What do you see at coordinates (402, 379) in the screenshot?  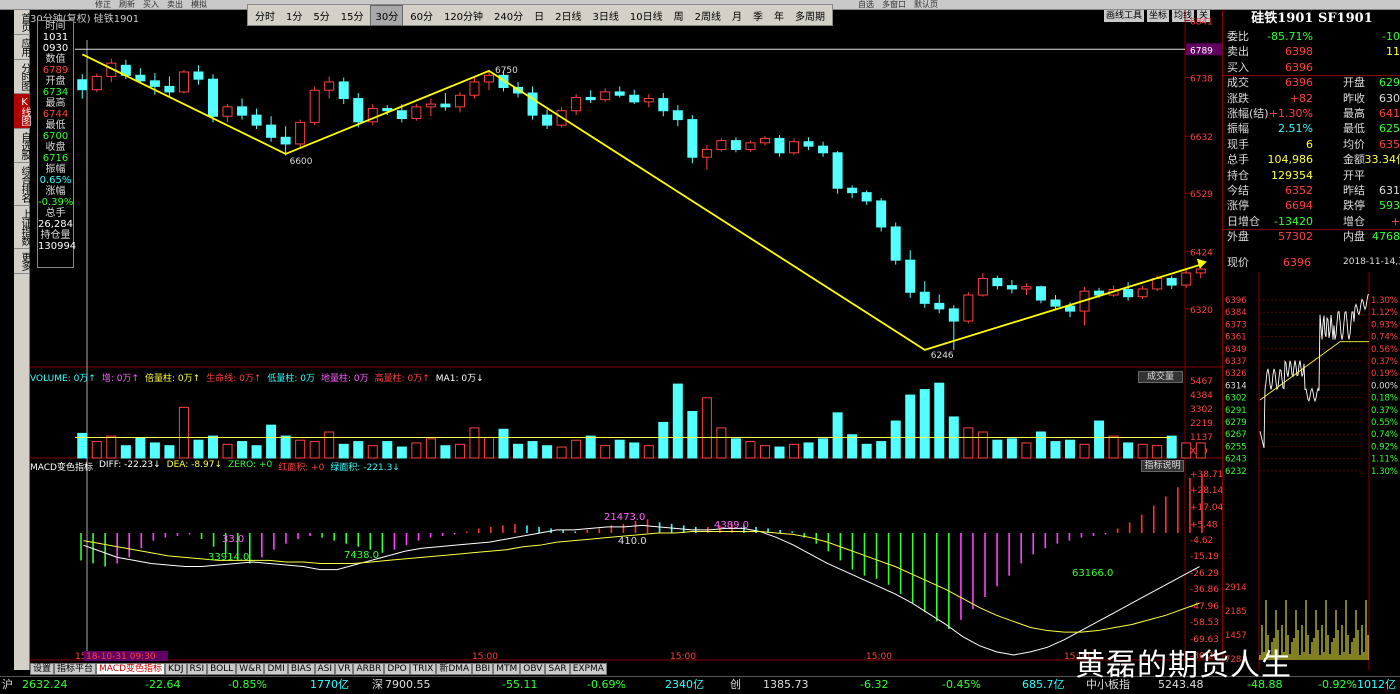 I see `volume-legend-item: 高量柱: 0万↑` at bounding box center [402, 379].